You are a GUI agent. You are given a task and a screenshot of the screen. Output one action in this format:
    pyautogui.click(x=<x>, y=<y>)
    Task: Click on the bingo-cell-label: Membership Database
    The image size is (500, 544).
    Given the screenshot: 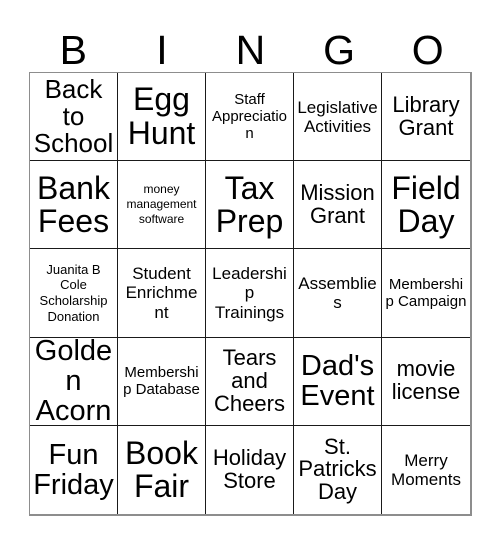 What is the action you would take?
    pyautogui.click(x=161, y=381)
    